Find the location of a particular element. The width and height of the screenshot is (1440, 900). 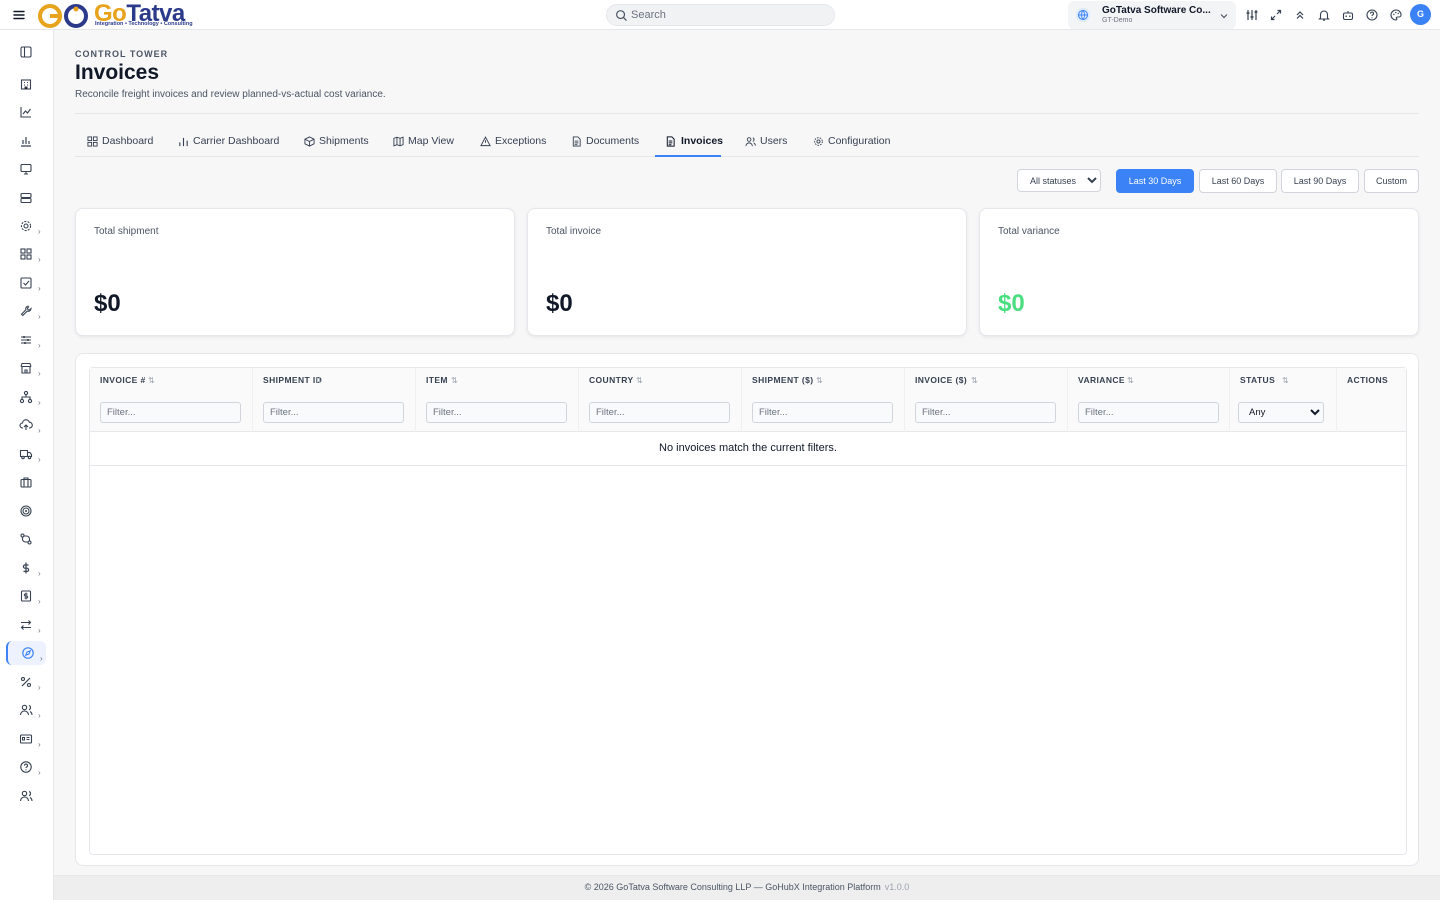

status-filter-select: All statuses is located at coordinates (1059, 180).